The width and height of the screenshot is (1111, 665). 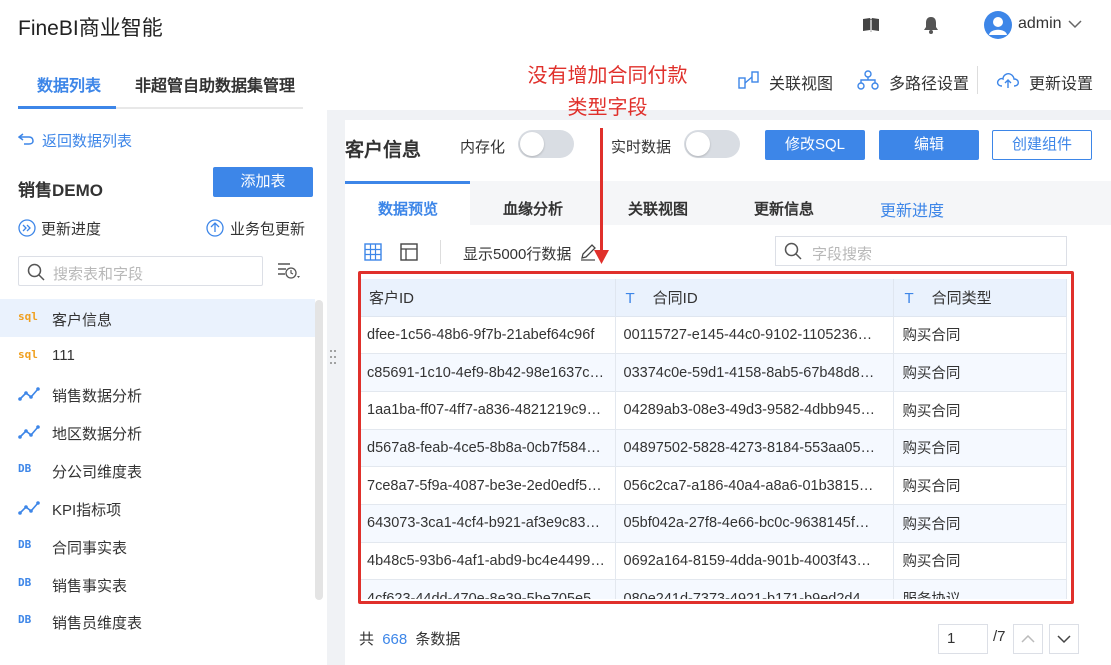 I want to click on edit-sql-button: 修改SQL, so click(x=815, y=145).